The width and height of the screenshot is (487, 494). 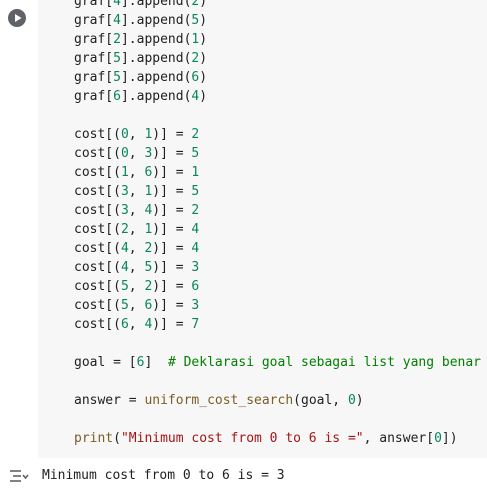 I want to click on code-line: cost[(4, 2)] = 4, so click(x=137, y=248).